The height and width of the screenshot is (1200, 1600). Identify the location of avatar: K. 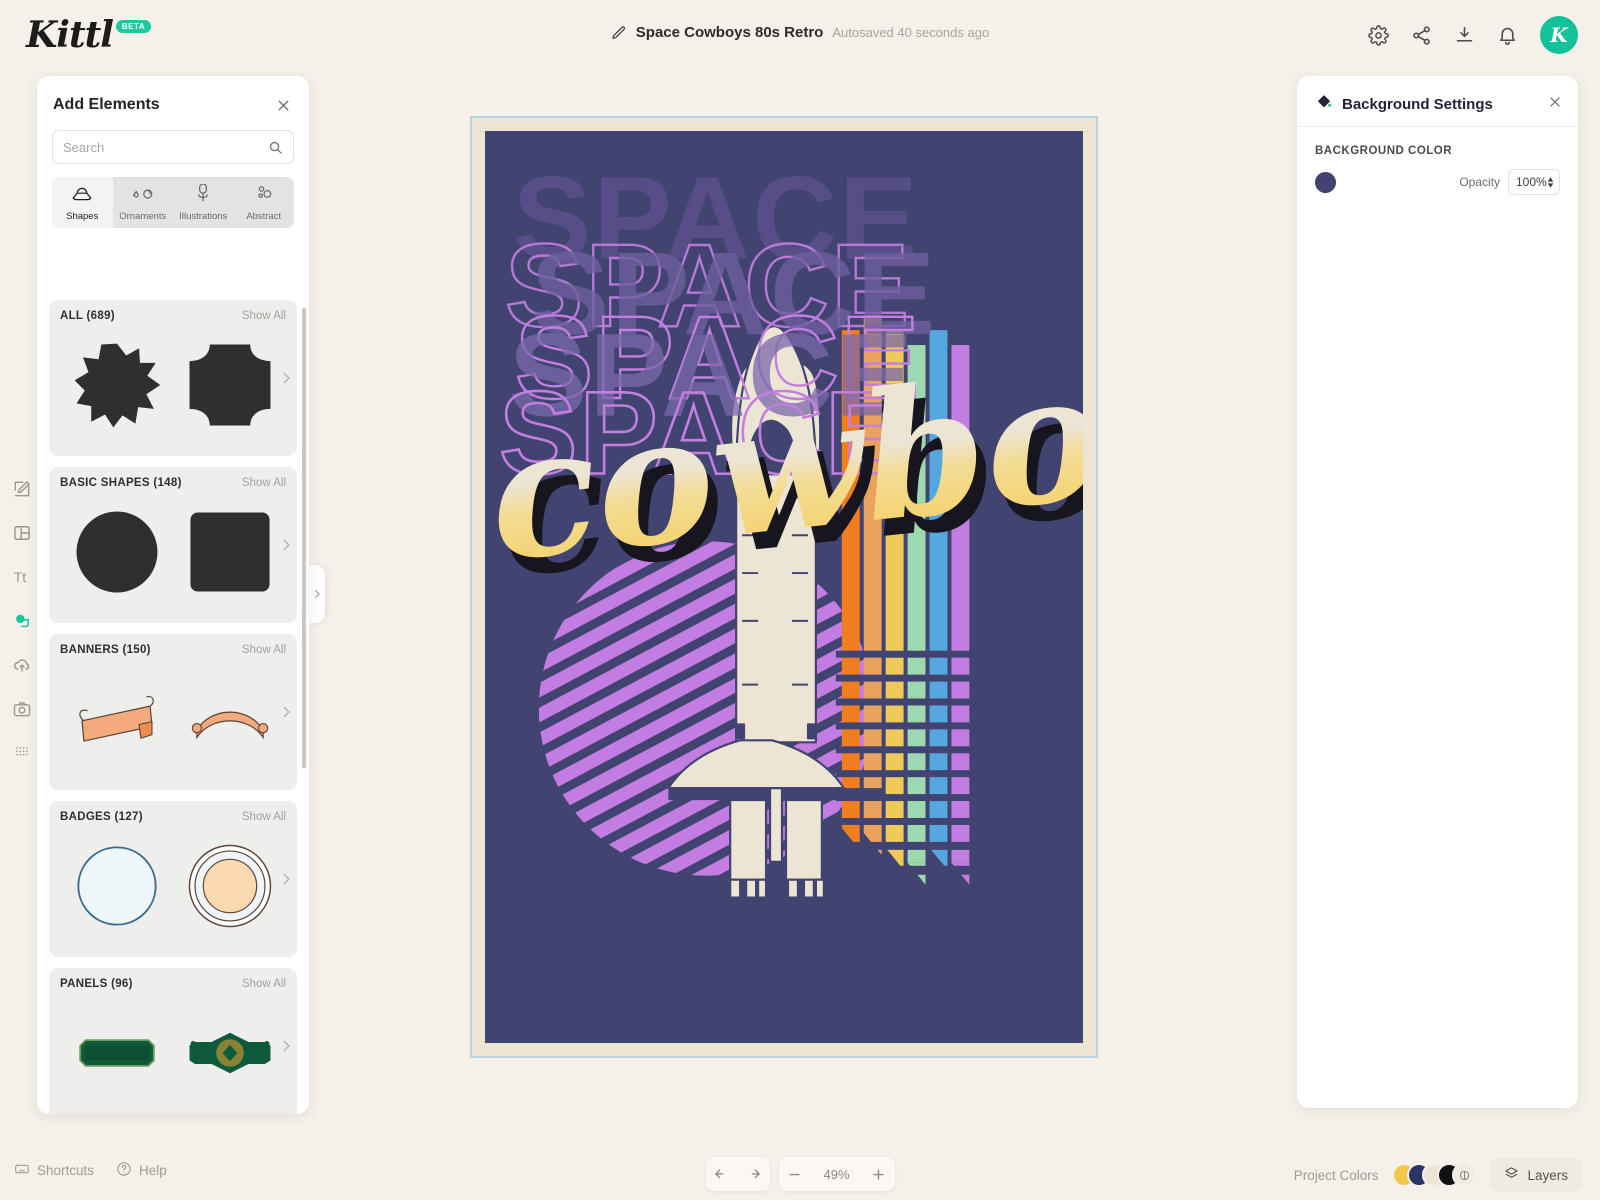
(1559, 35).